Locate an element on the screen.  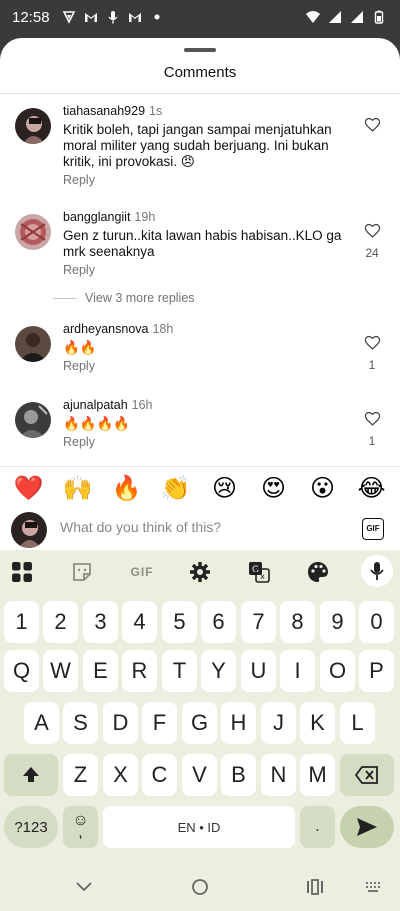
key-t: T is located at coordinates (179, 671).